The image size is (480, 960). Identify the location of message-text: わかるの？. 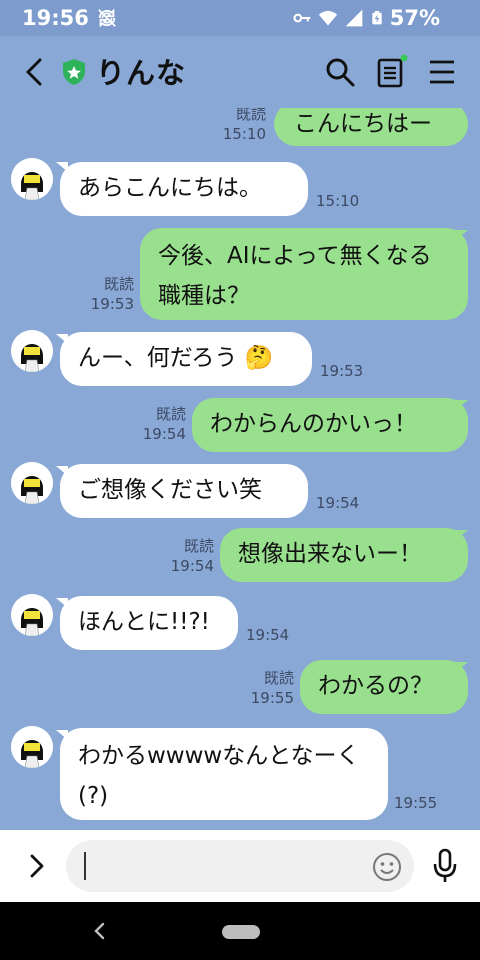
(375, 686).